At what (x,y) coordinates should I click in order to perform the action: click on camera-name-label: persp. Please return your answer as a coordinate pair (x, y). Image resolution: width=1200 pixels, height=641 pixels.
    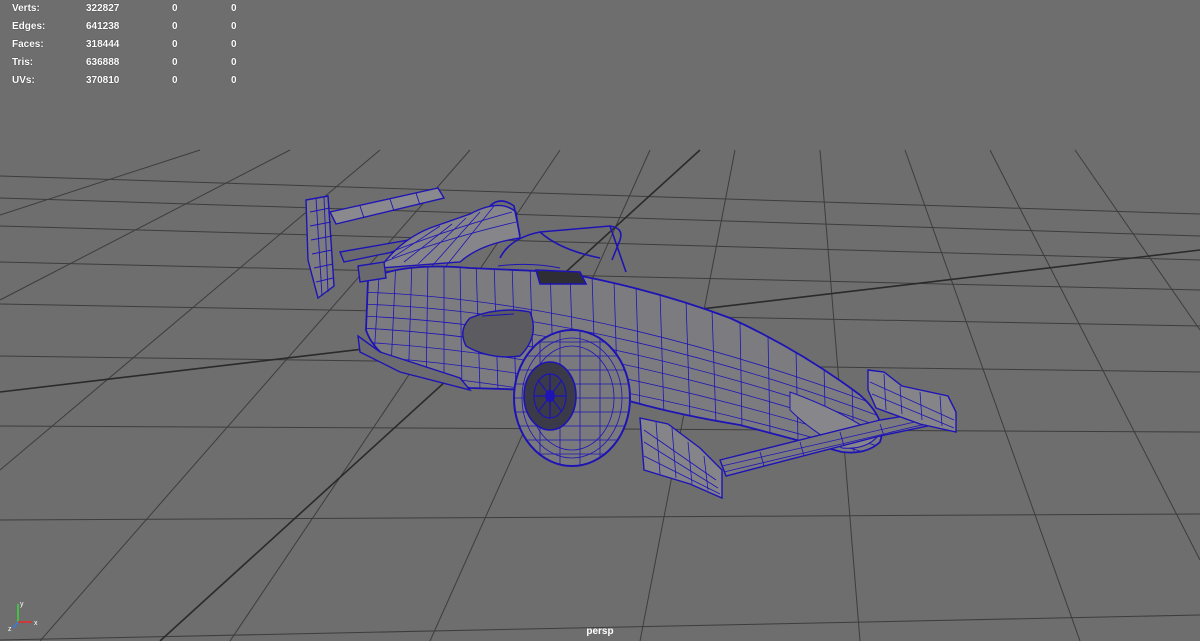
    Looking at the image, I should click on (600, 631).